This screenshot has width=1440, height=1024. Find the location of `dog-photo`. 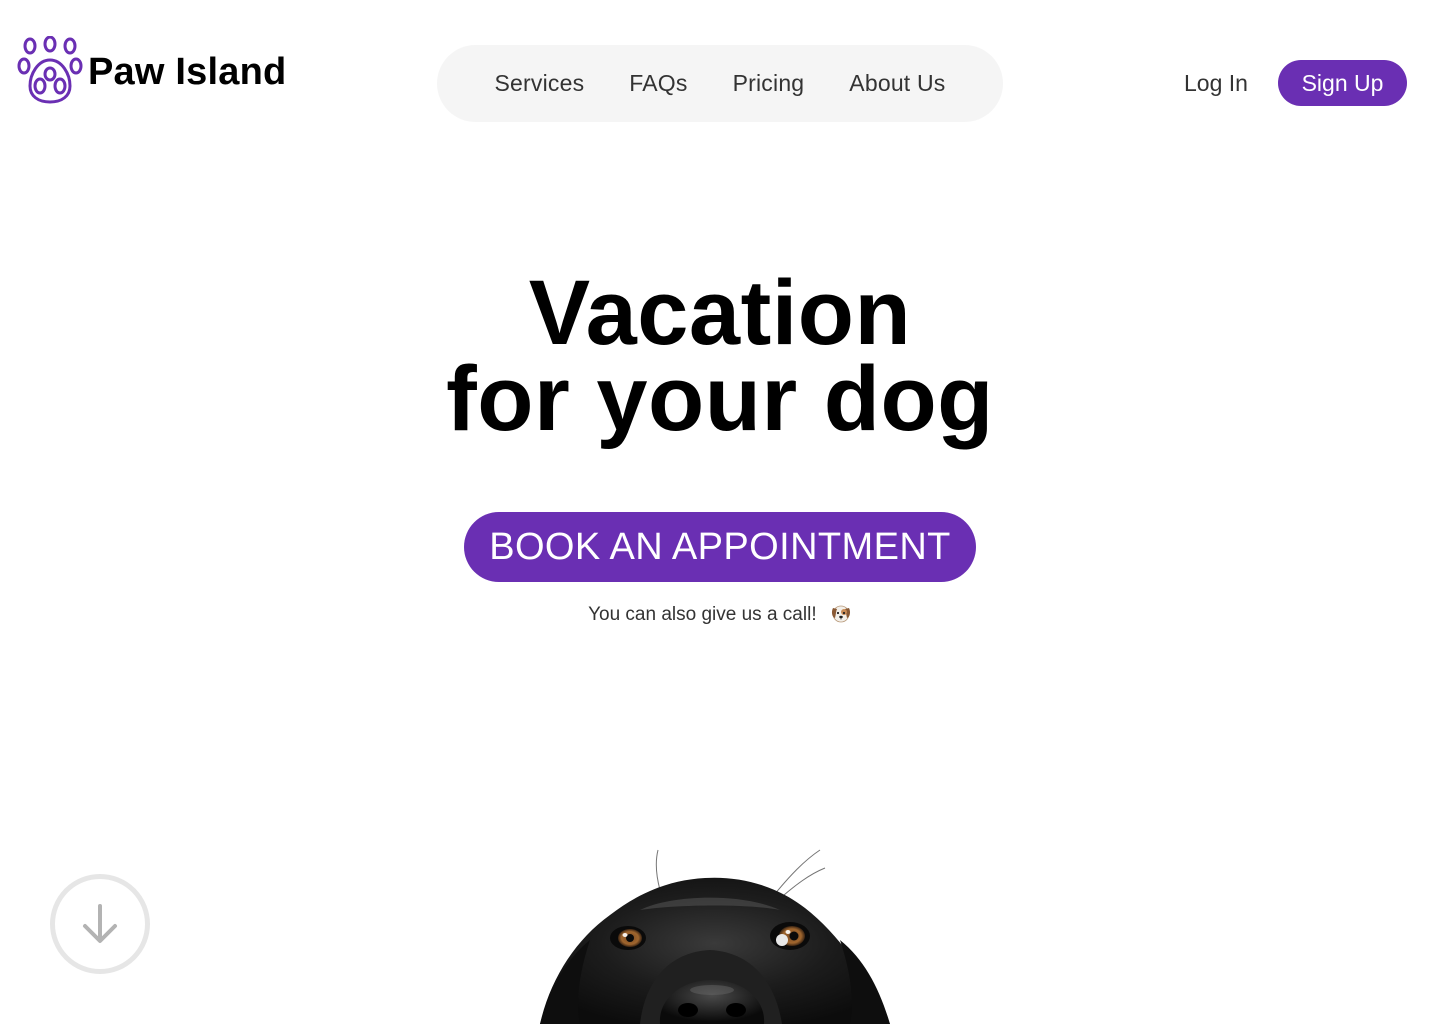

dog-photo is located at coordinates (715, 936).